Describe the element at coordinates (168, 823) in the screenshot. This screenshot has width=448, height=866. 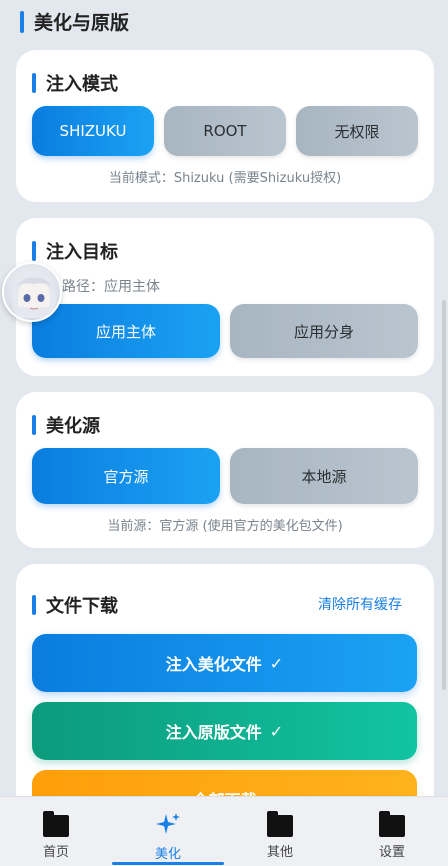
I see `sparkle-icon` at that location.